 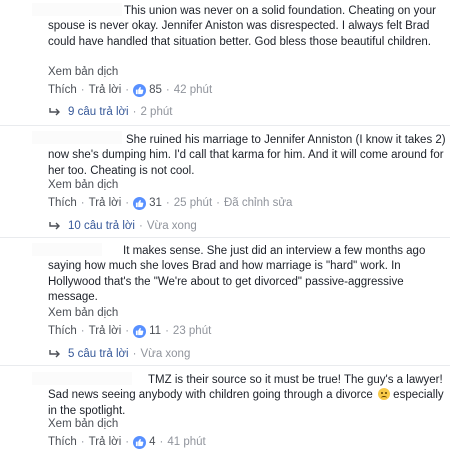 I want to click on view-replies-link: 10 câu trả lời · Vừa xong, so click(x=122, y=226).